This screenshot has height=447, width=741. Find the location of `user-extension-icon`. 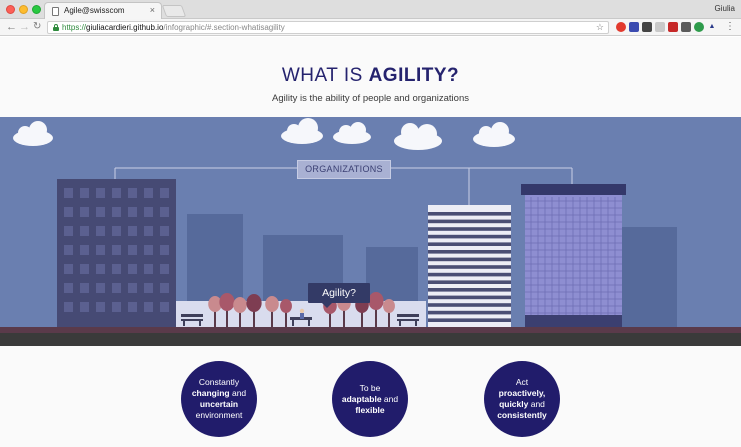

user-extension-icon is located at coordinates (686, 27).